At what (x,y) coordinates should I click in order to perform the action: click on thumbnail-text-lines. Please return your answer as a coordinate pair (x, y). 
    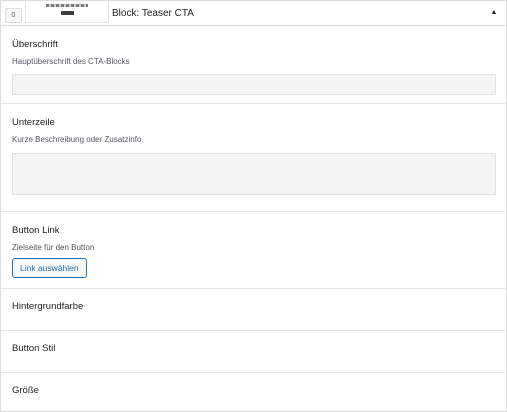
    Looking at the image, I should click on (67, 5).